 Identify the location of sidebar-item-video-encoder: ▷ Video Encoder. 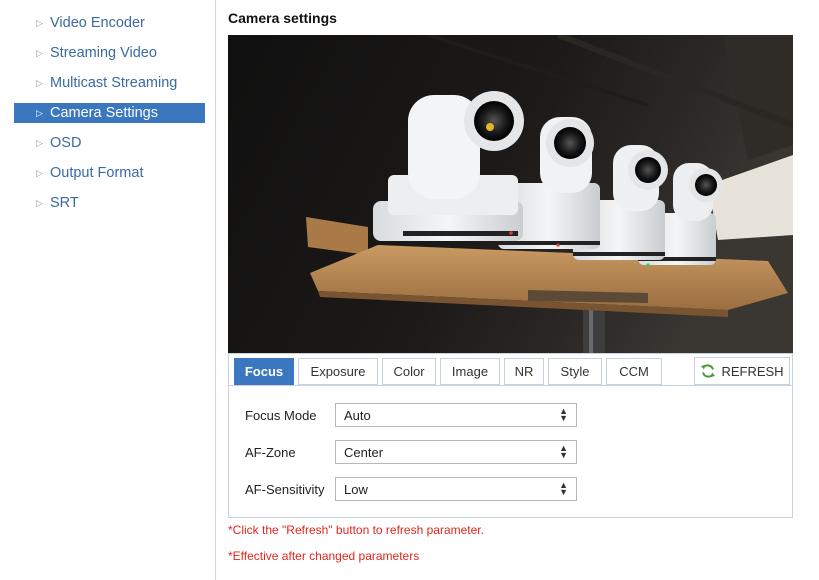
(109, 23).